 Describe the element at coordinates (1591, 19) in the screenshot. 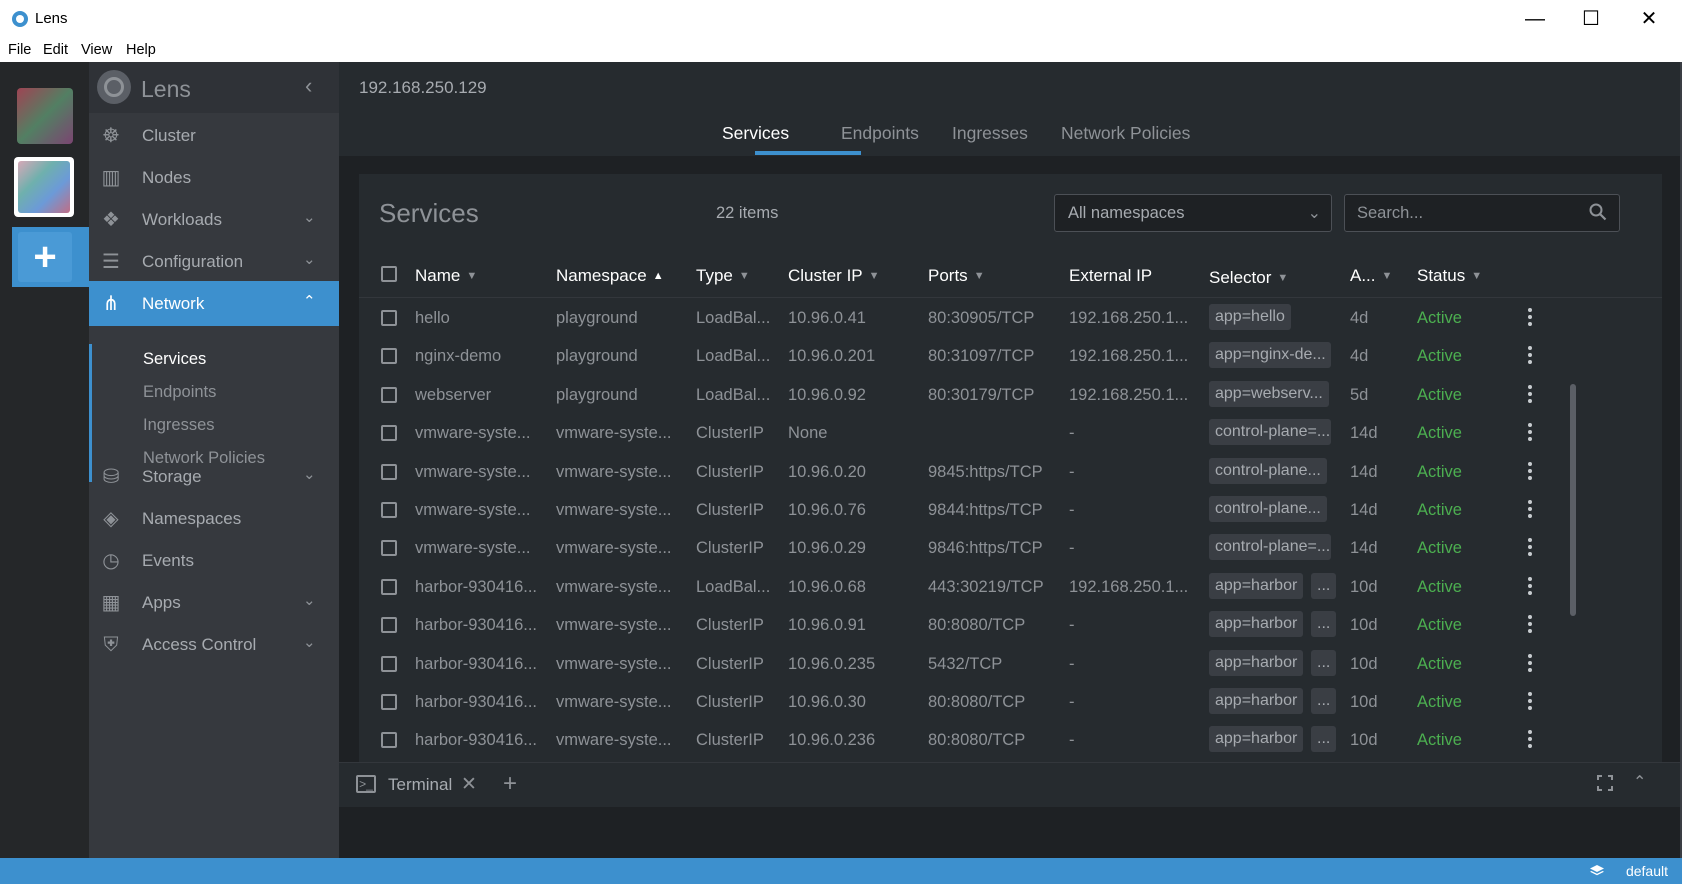

I see `maximize-button: ☐` at that location.